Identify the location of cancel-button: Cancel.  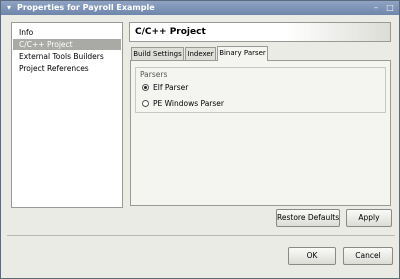
(368, 256).